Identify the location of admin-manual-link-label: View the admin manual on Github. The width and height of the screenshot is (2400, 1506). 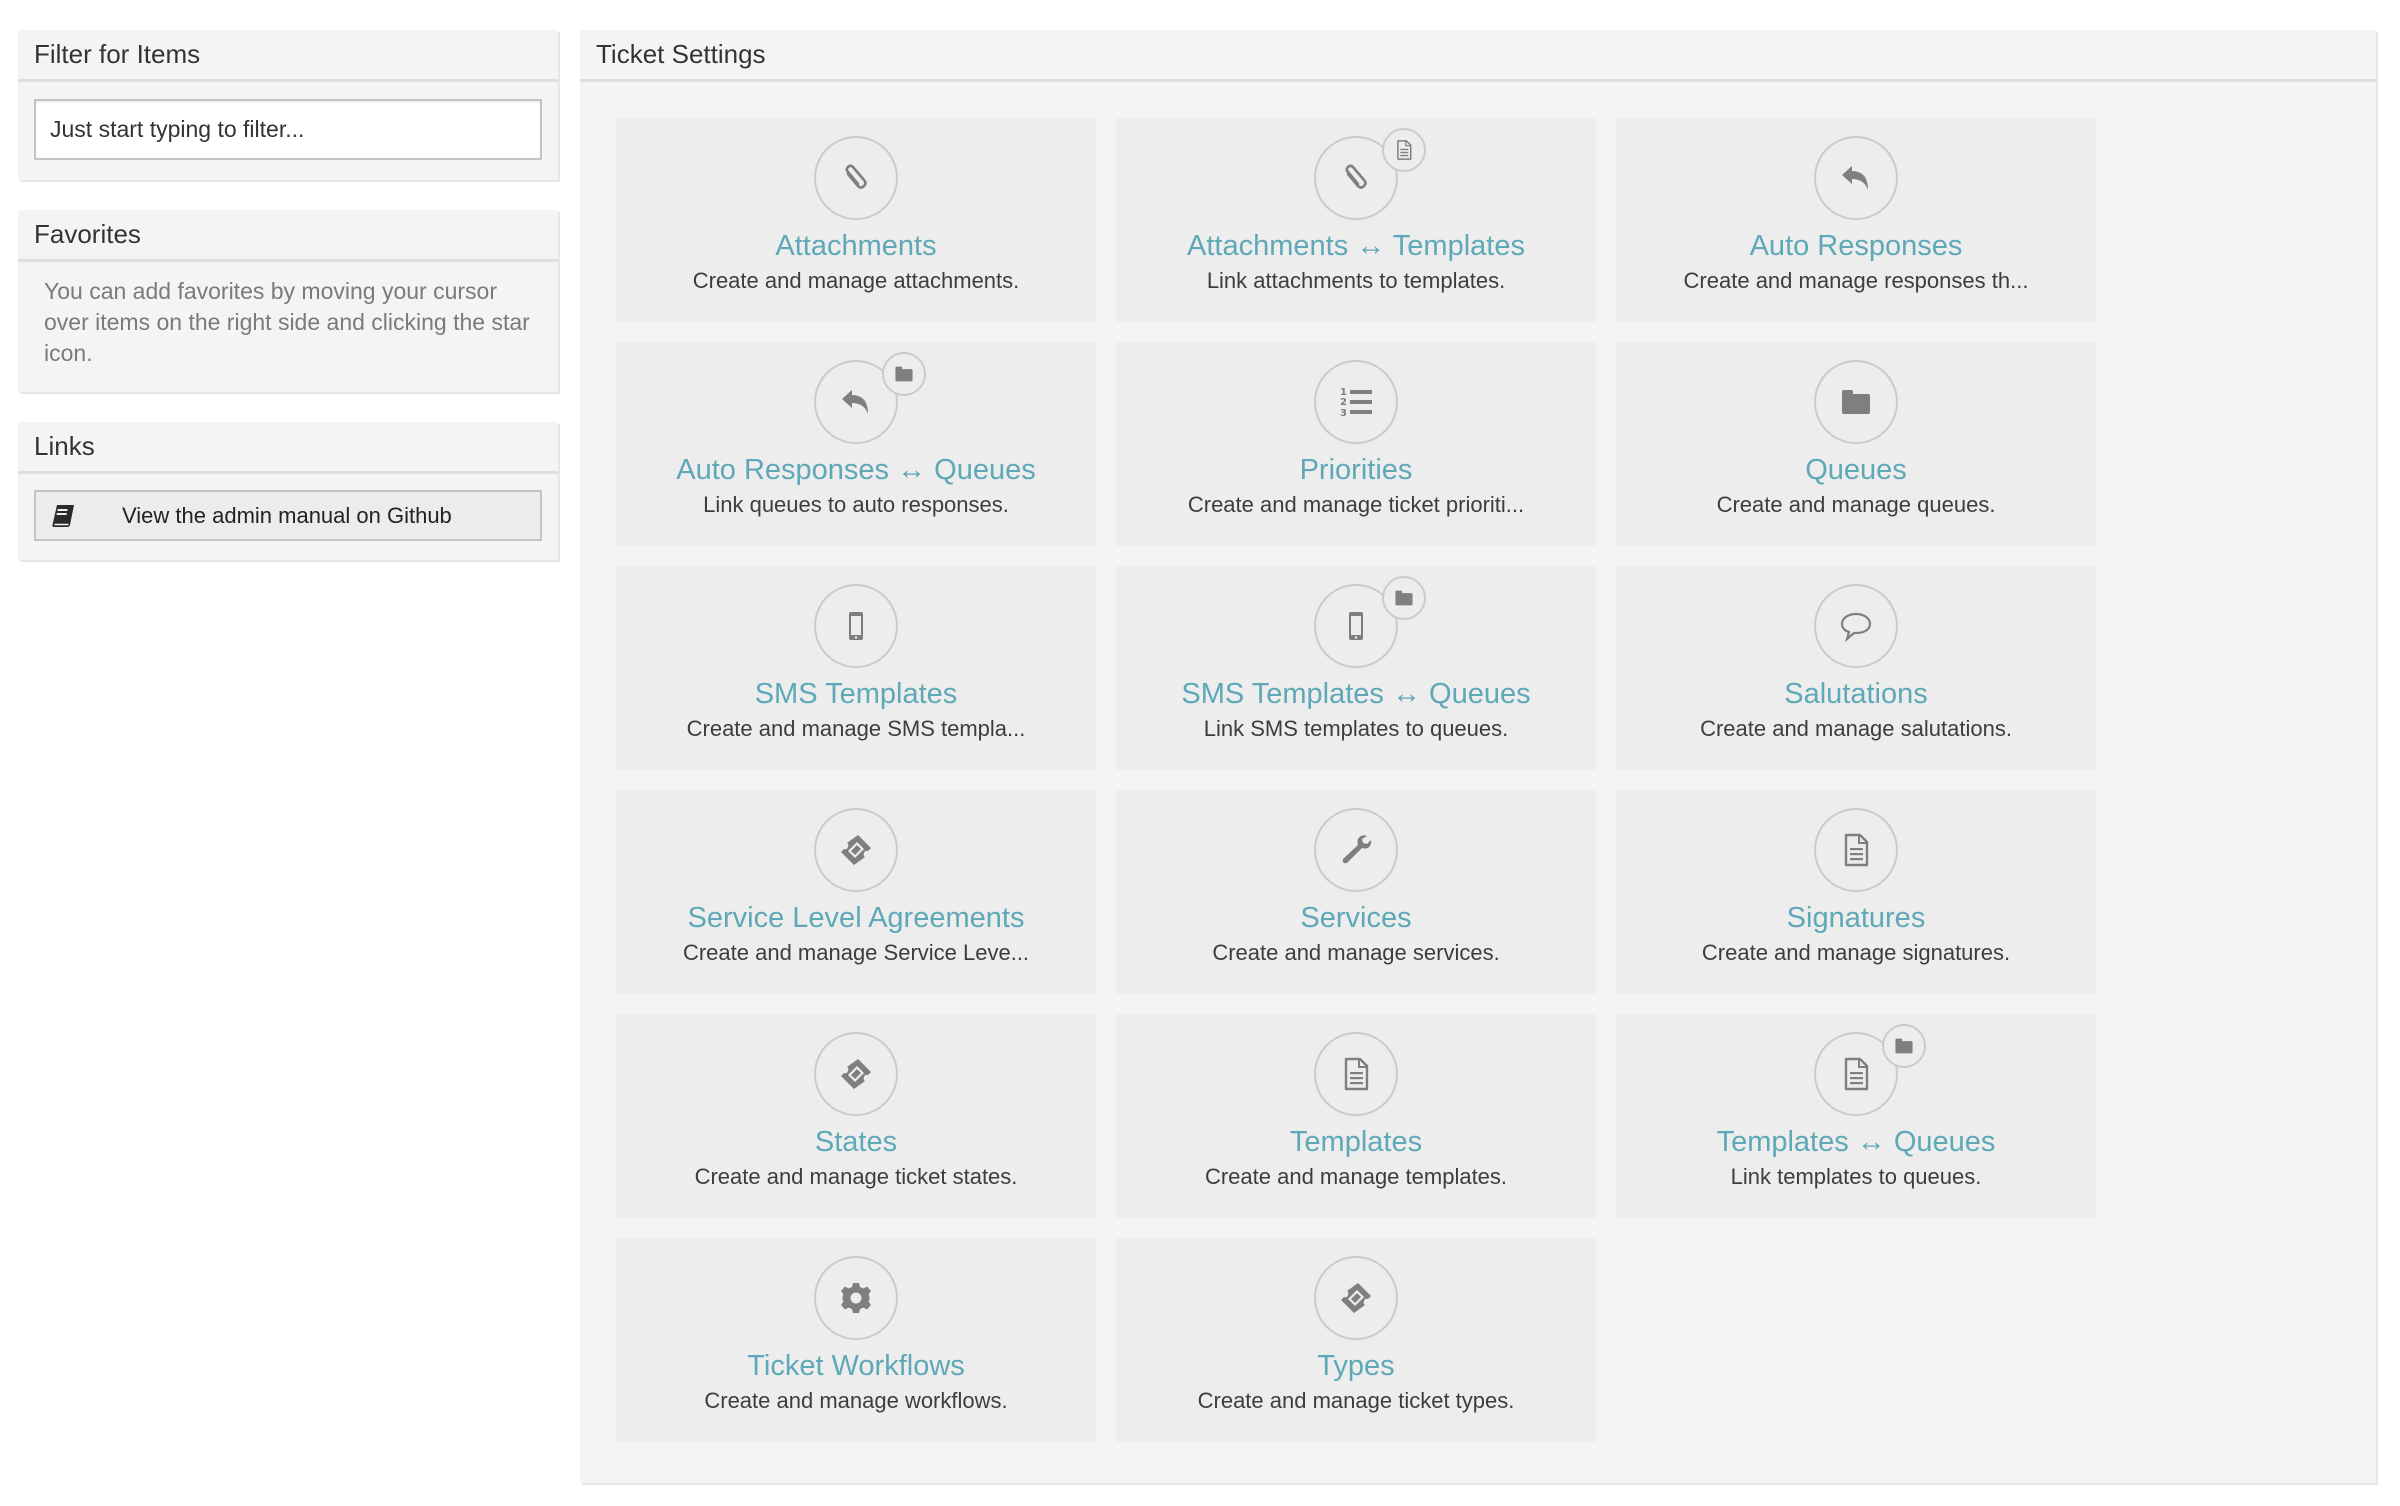
(287, 515).